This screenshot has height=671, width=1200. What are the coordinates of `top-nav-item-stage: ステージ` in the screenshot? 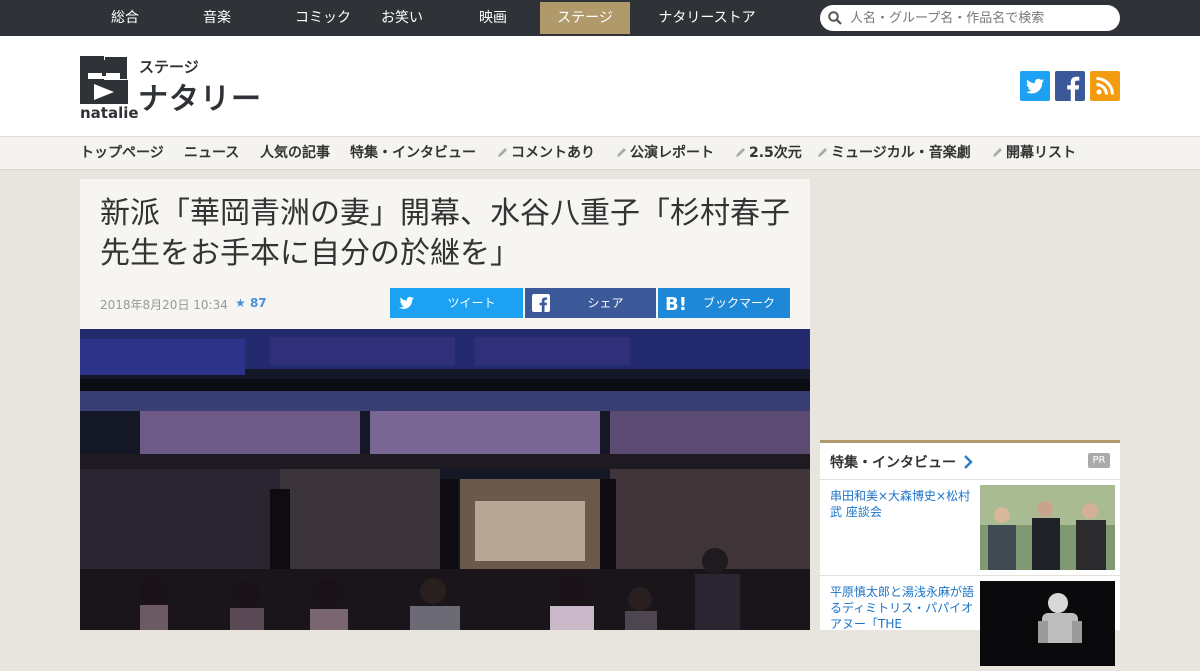 It's located at (585, 18).